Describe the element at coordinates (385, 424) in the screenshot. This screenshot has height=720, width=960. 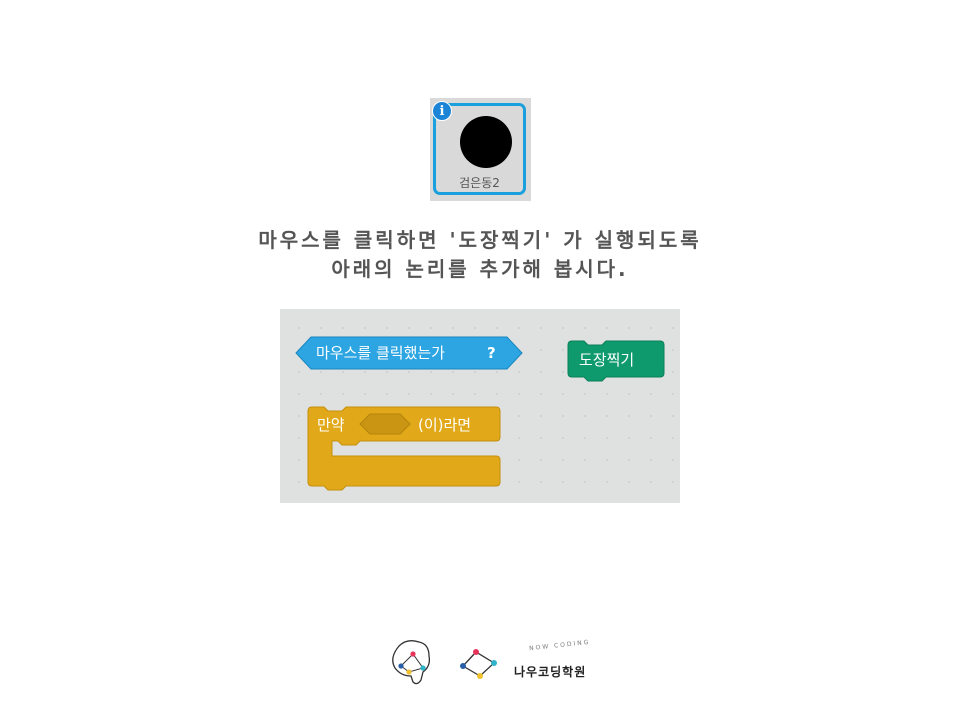
I see `boolean-slot` at that location.